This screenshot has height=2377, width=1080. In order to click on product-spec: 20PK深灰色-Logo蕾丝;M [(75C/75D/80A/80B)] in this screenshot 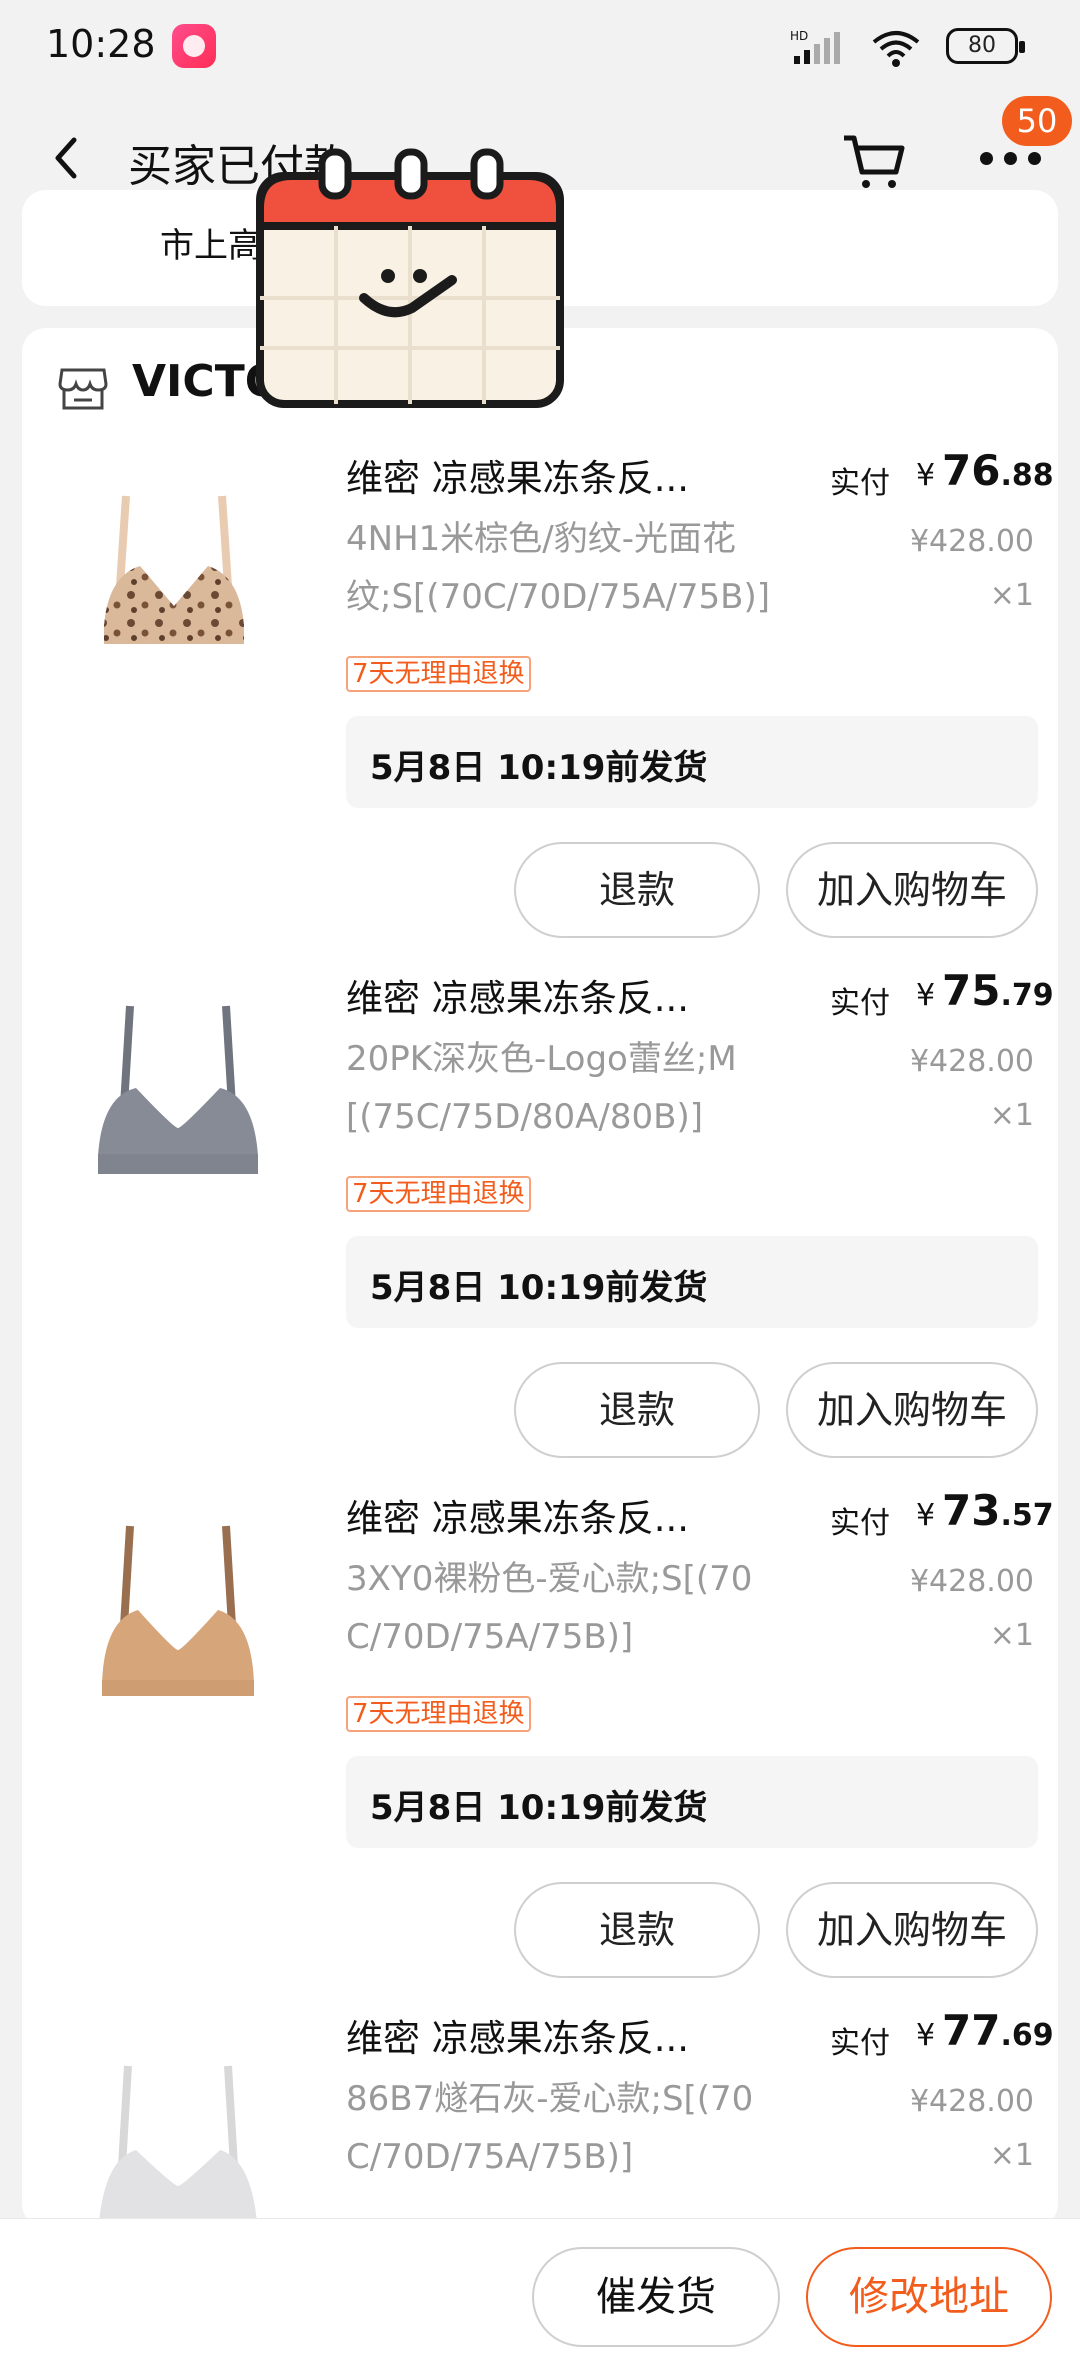, I will do `click(576, 1088)`.